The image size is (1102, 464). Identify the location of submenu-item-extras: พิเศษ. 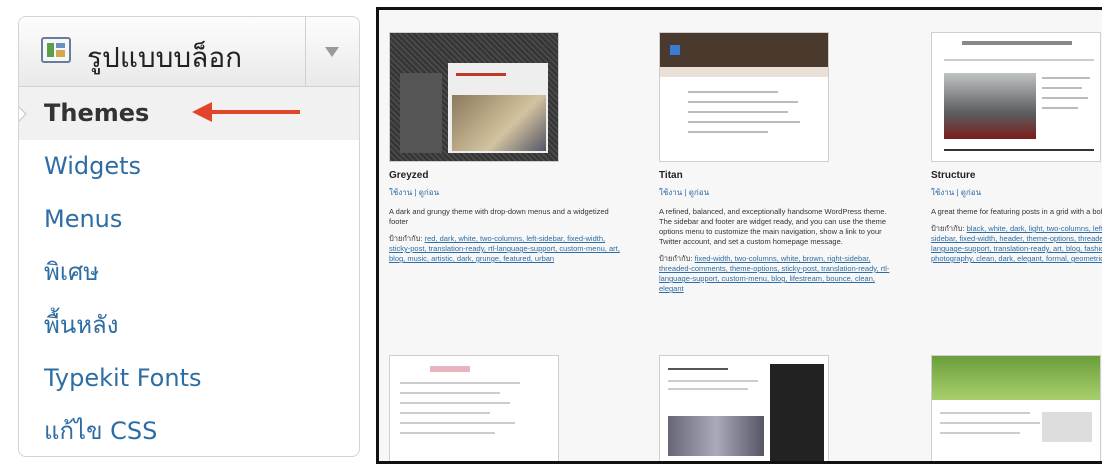
(189, 272).